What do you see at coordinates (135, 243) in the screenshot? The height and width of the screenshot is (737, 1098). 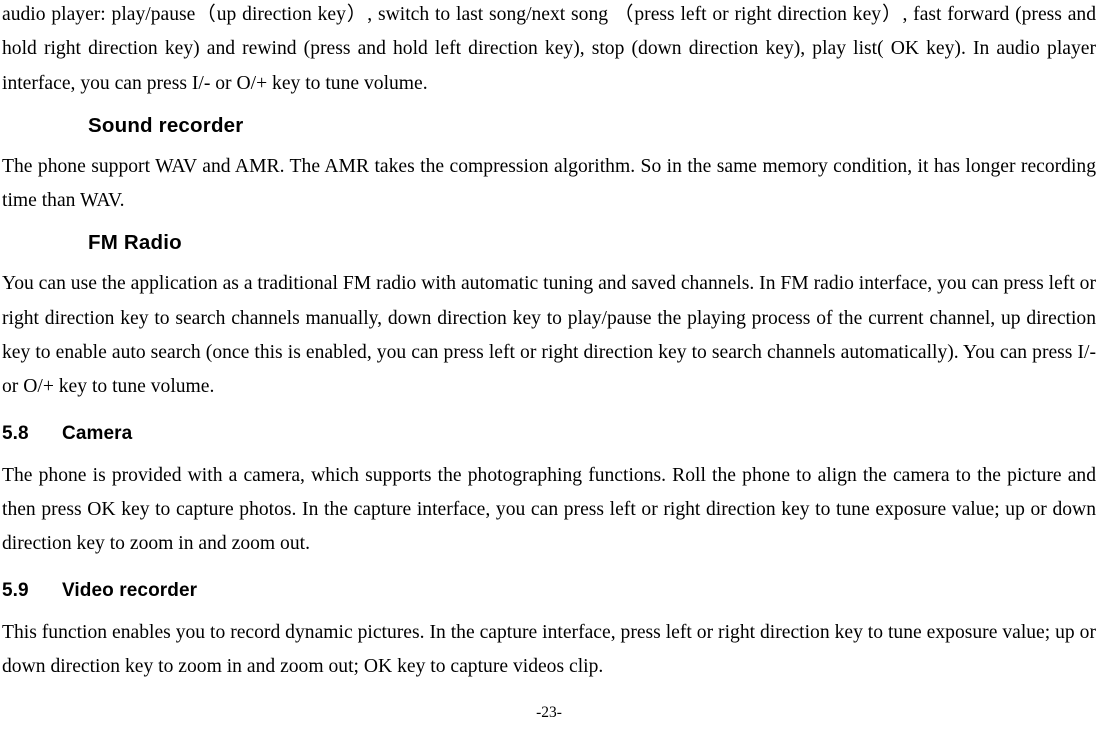 I see `heading-fm-radio: FM Radio` at bounding box center [135, 243].